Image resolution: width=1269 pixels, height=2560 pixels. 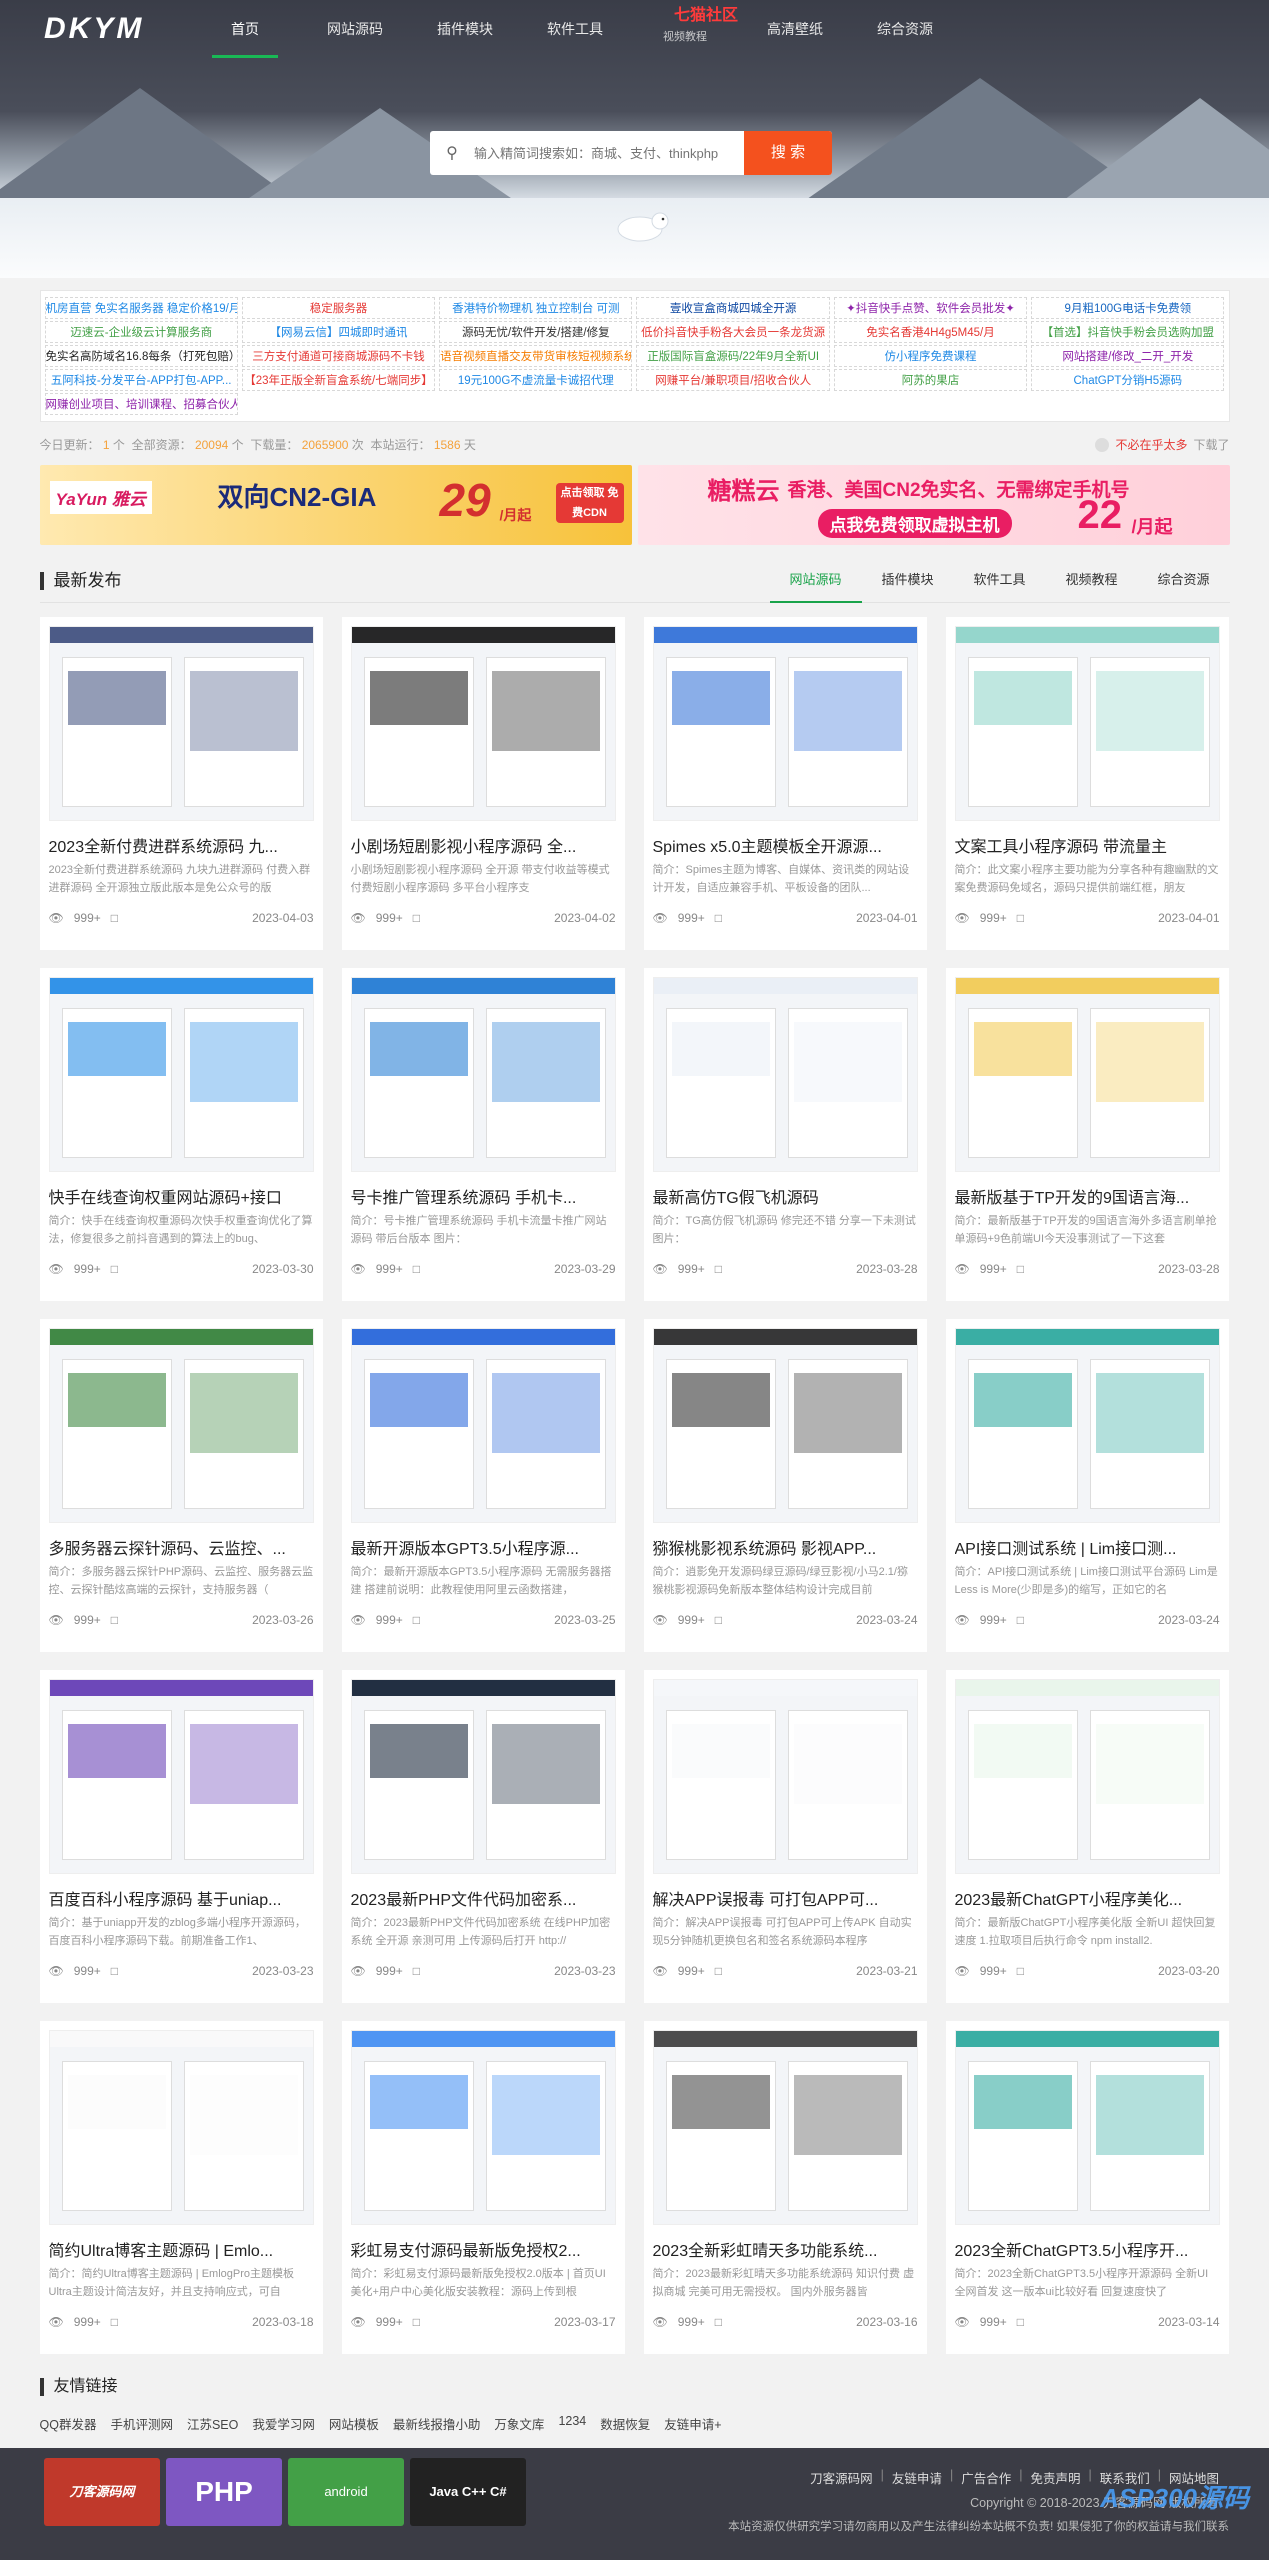 What do you see at coordinates (1087, 844) in the screenshot?
I see `card-title: 文案工具小程序源码 带流量主` at bounding box center [1087, 844].